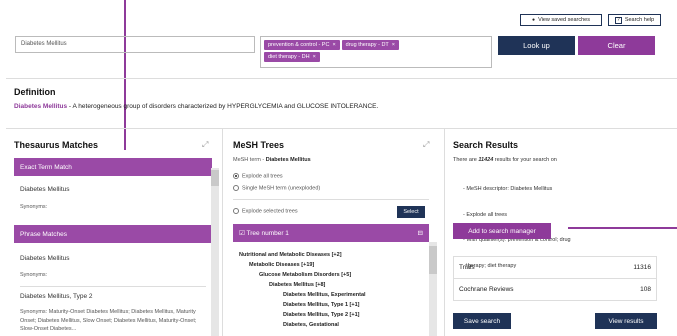 The image size is (677, 336). I want to click on phrase-matches-header: Phrase Matches, so click(113, 234).